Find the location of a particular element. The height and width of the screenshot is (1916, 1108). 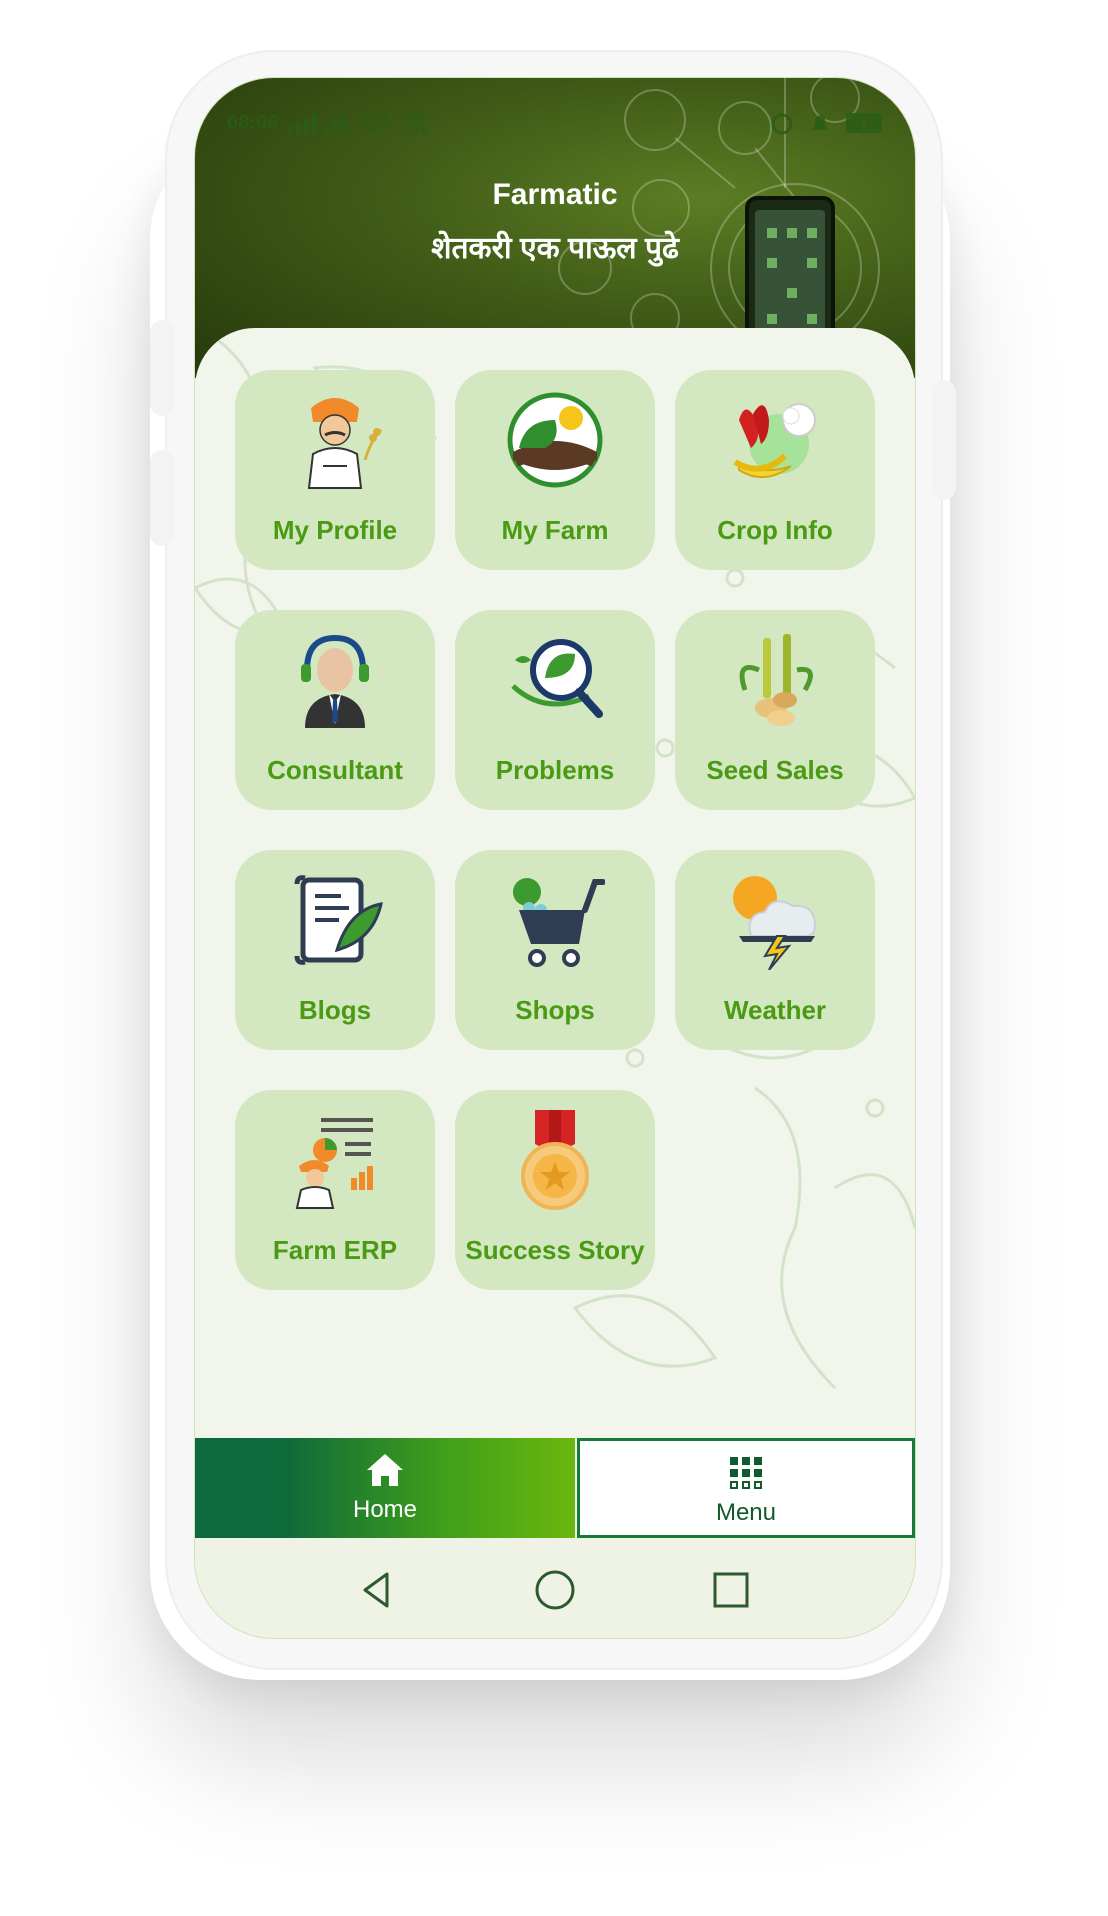

tile-blogs: Blogs is located at coordinates (335, 950).